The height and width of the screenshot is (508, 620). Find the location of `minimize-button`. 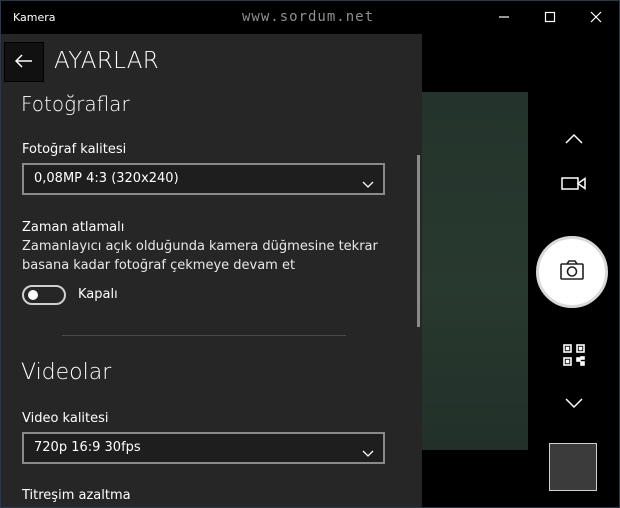

minimize-button is located at coordinates (504, 17).